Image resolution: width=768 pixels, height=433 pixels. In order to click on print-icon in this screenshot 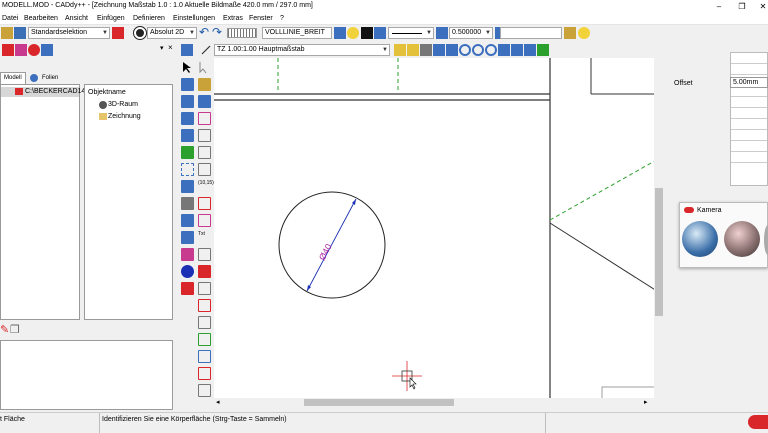, I will do `click(187, 50)`.